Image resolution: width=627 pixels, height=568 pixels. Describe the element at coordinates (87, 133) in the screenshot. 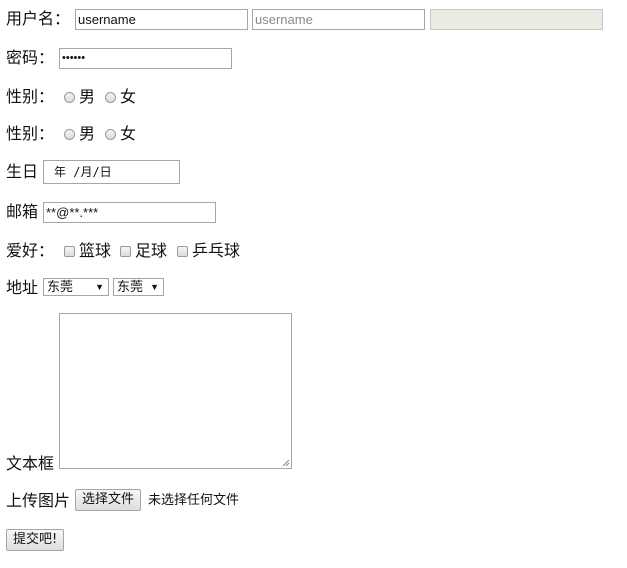

I see `gender2-male-label: 男` at that location.